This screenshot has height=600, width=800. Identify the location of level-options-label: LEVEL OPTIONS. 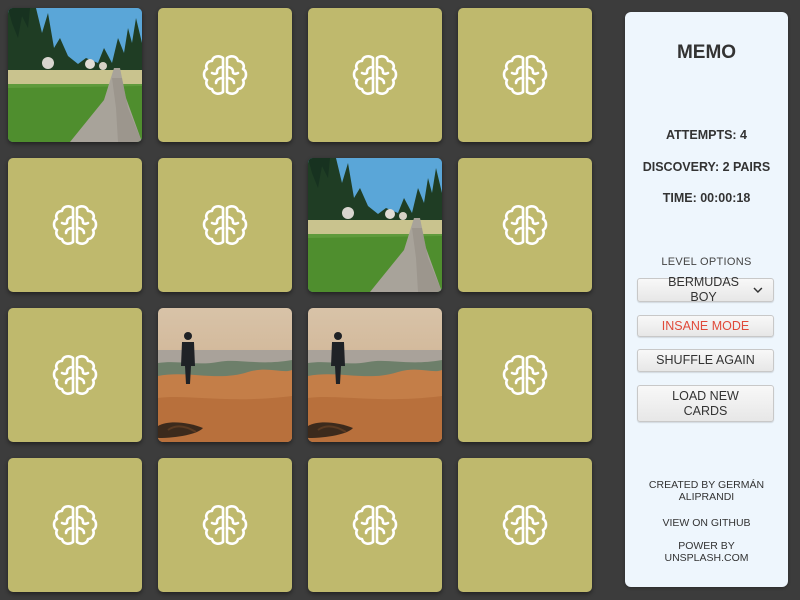
(706, 262).